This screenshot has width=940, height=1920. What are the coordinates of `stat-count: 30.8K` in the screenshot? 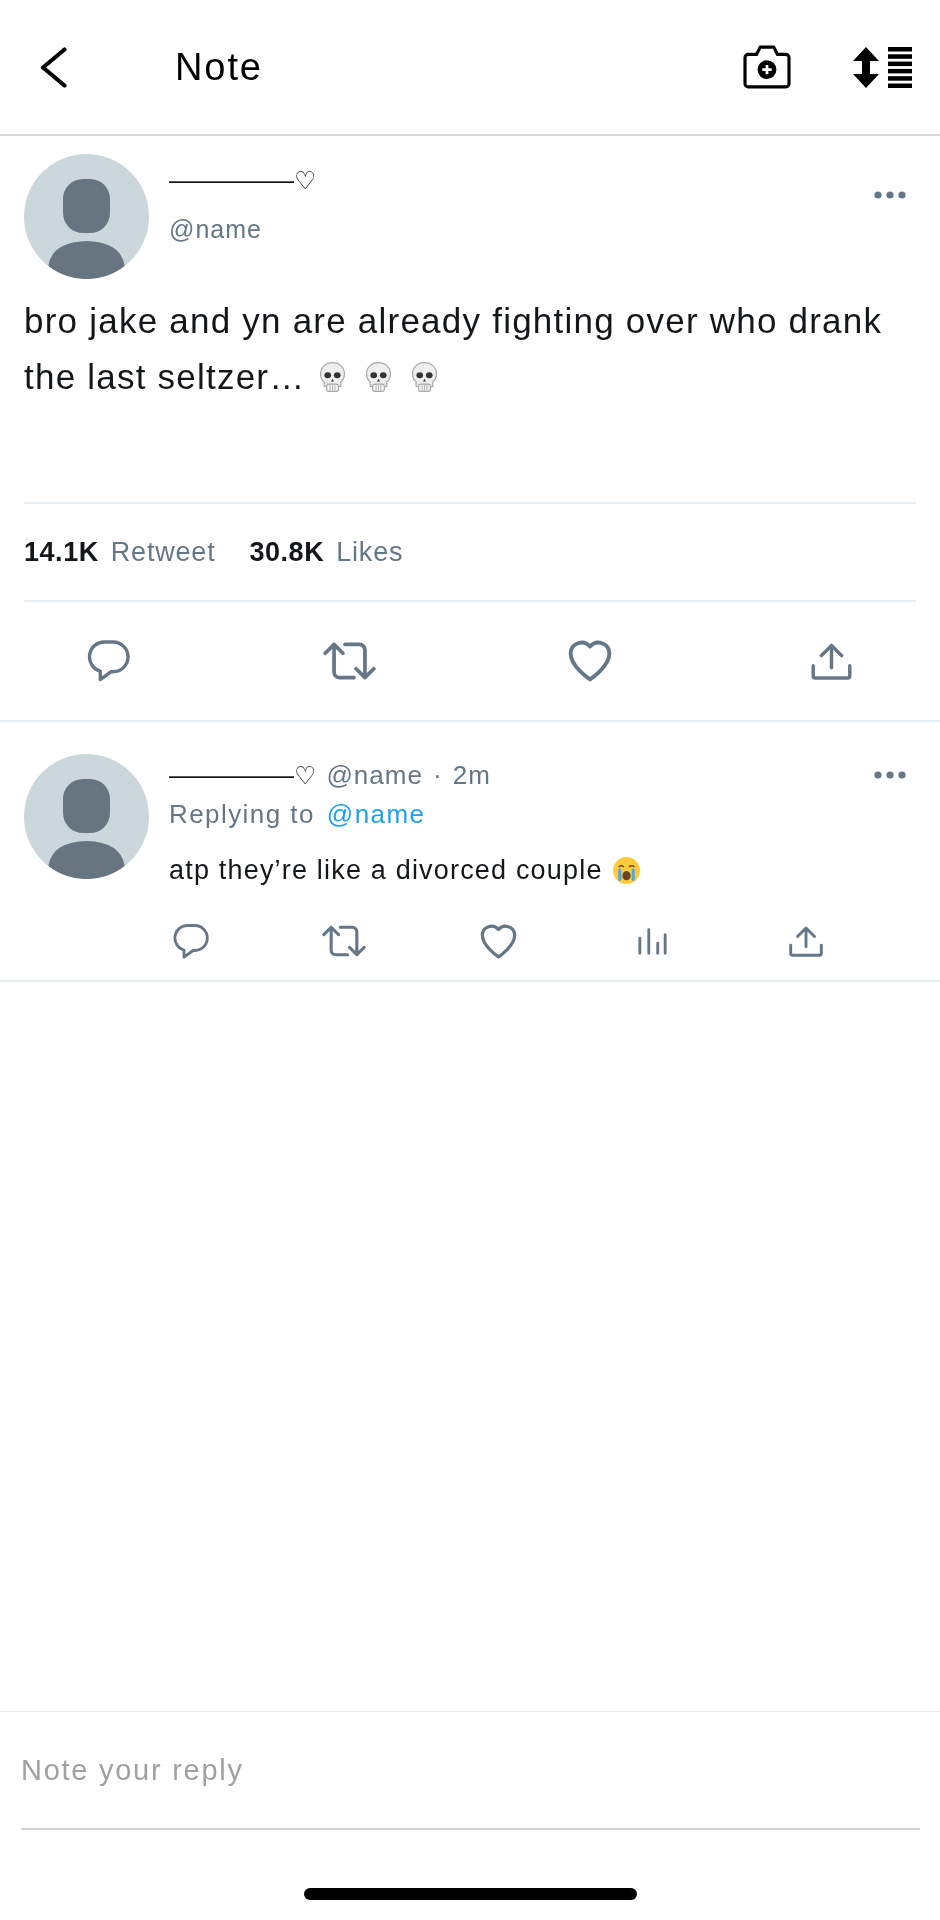 It's located at (287, 552).